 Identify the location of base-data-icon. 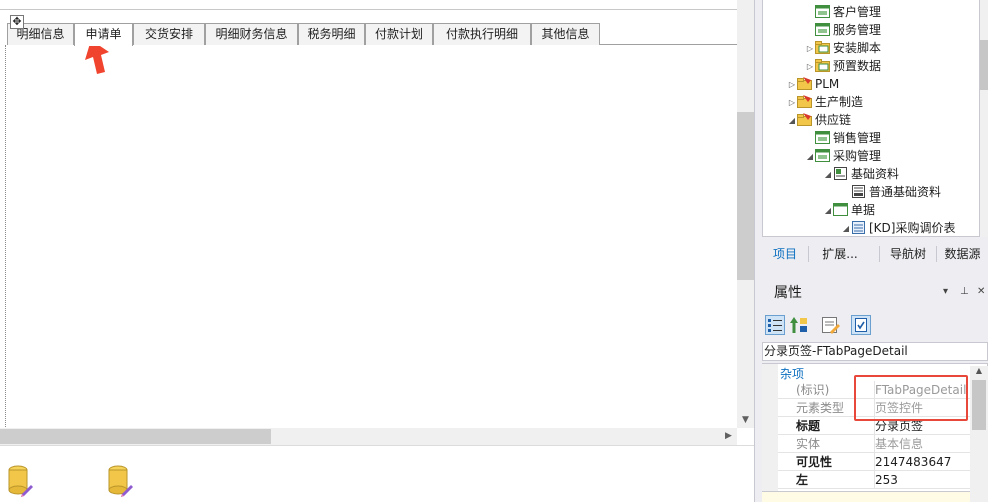
(840, 173).